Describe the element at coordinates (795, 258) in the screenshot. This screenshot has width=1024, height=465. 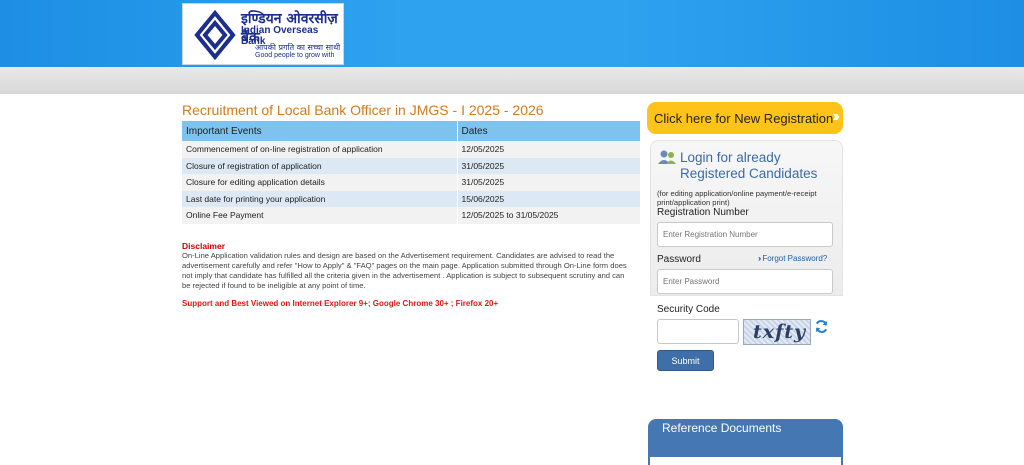
I see `forgot-password-label: Forgot Password?` at that location.